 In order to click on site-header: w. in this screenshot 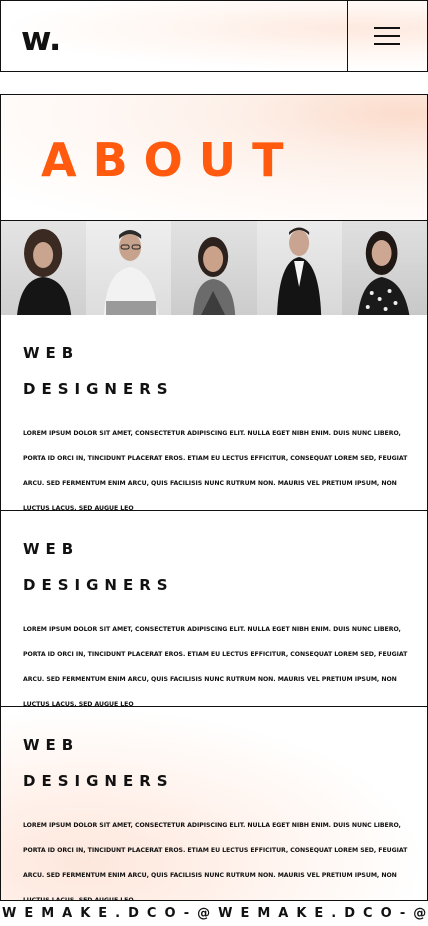, I will do `click(214, 36)`.